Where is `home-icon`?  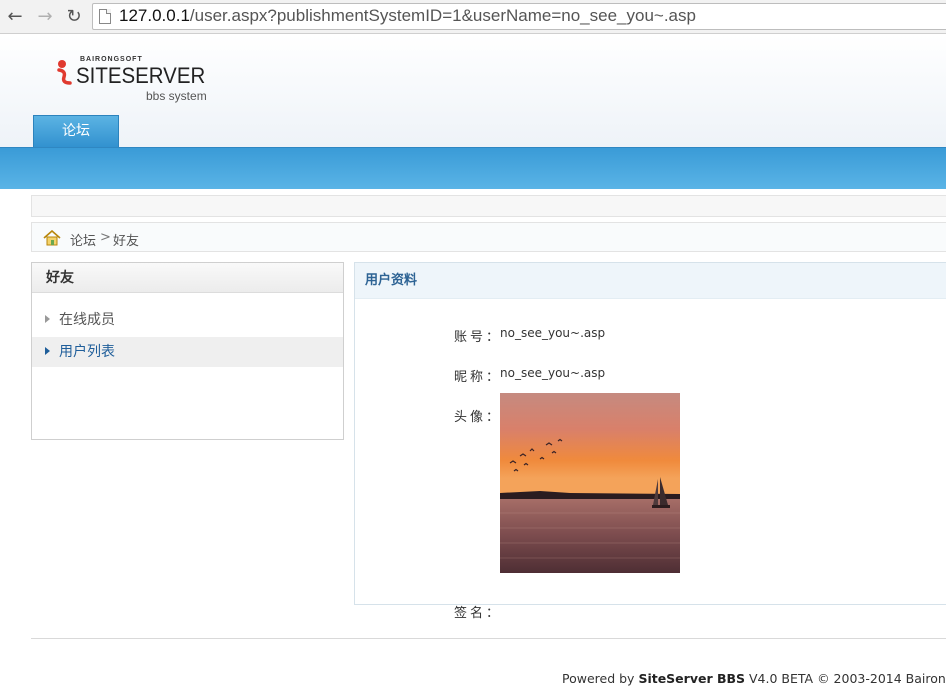 home-icon is located at coordinates (52, 238).